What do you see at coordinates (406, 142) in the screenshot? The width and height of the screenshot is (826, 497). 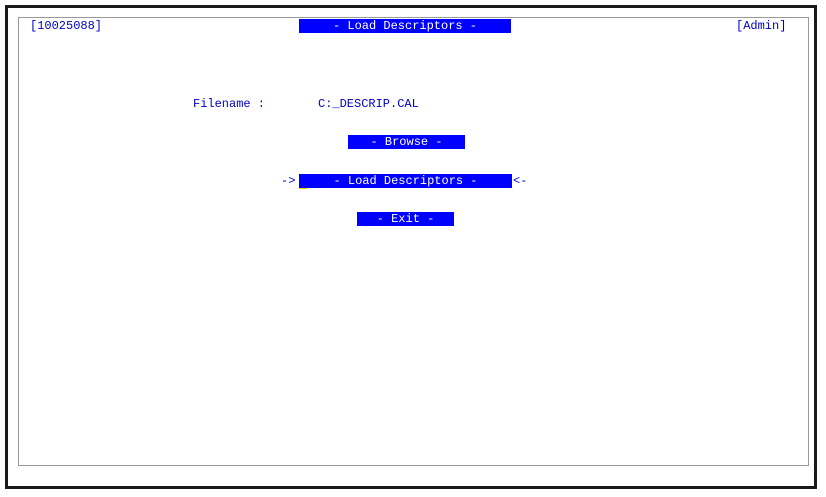 I see `browse-button: - Browse -` at bounding box center [406, 142].